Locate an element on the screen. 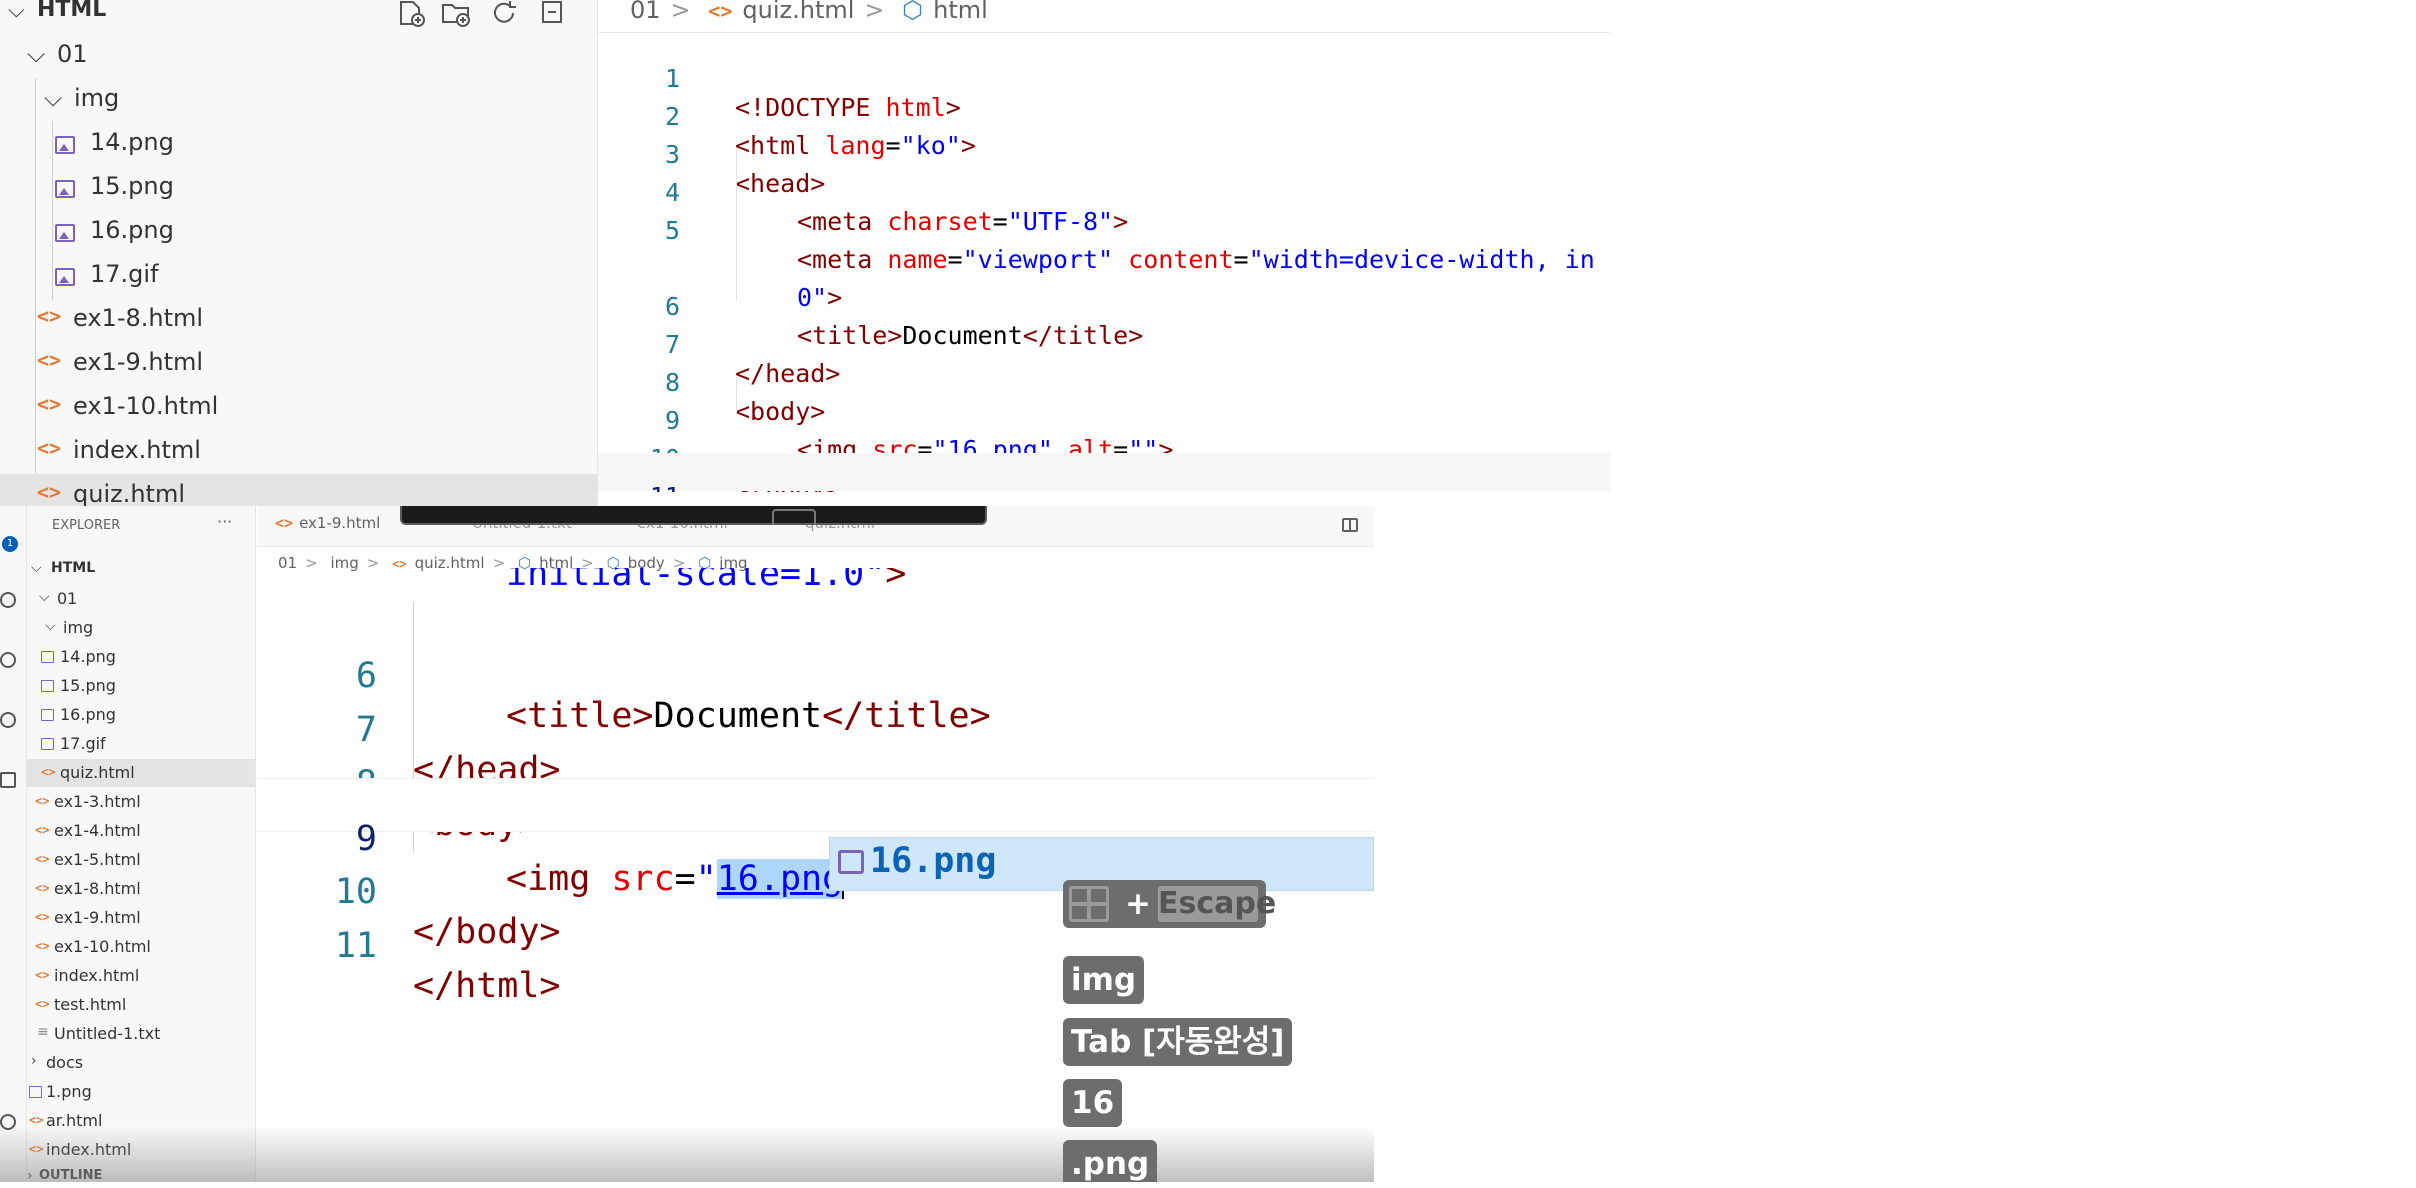 The image size is (2416, 1188). code-line-wrap: 0"> is located at coordinates (1104, 268).